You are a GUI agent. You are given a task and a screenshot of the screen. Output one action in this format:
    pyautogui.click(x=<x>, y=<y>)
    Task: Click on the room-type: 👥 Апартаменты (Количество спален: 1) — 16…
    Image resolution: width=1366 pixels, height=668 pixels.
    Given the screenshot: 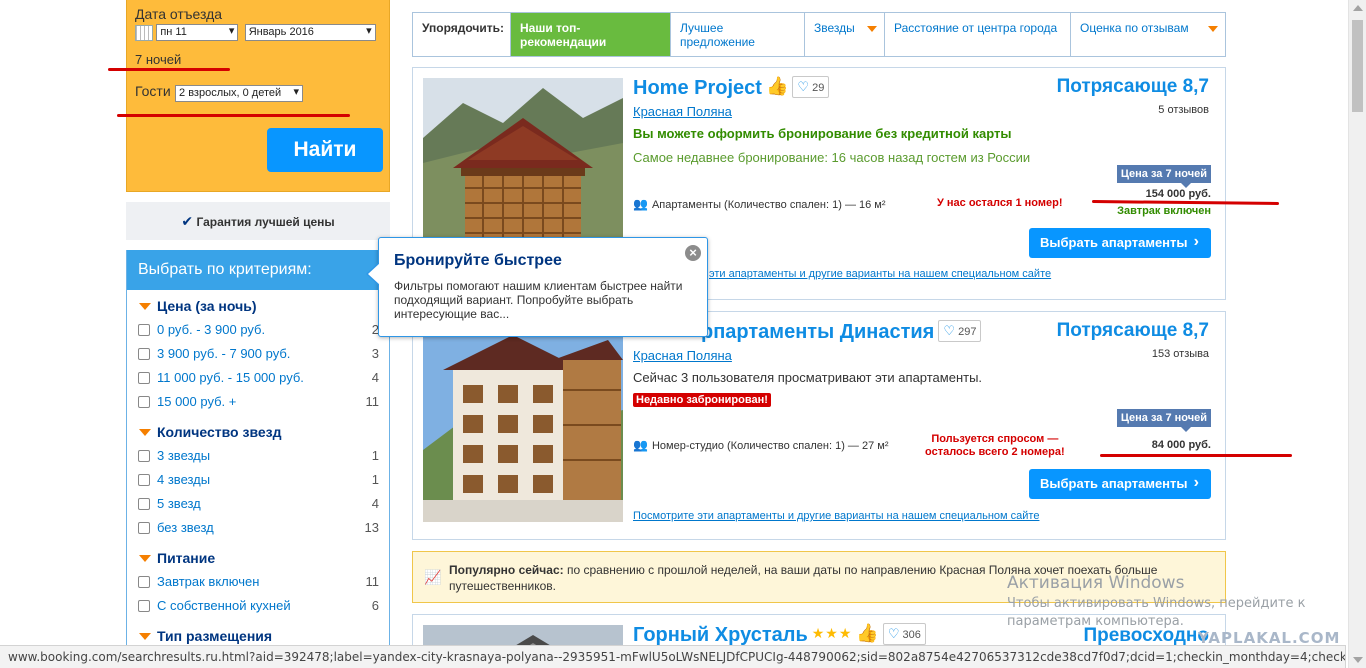 What is the action you would take?
    pyautogui.click(x=759, y=204)
    